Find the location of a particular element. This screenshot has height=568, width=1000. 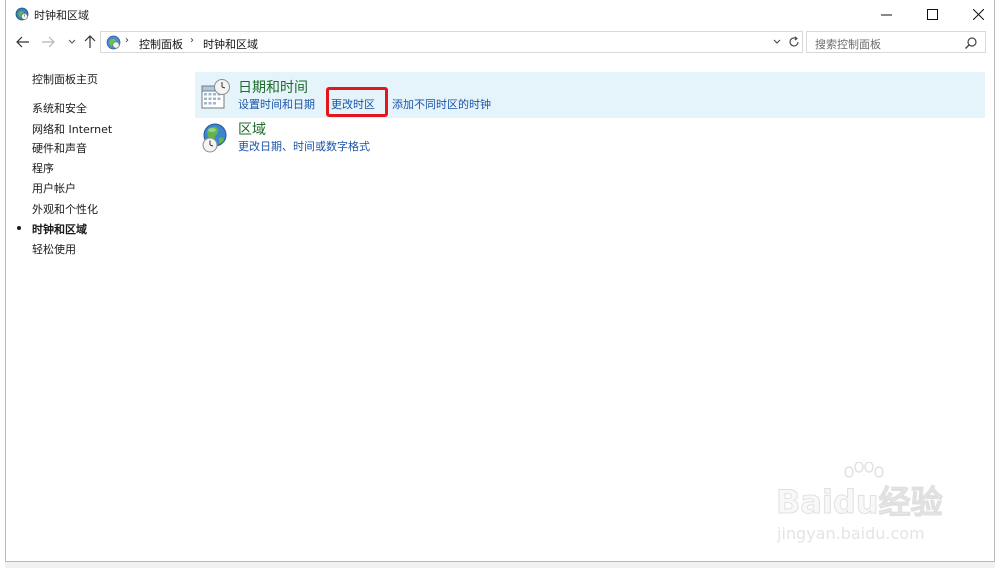

bottom-edge is located at coordinates (500, 565).